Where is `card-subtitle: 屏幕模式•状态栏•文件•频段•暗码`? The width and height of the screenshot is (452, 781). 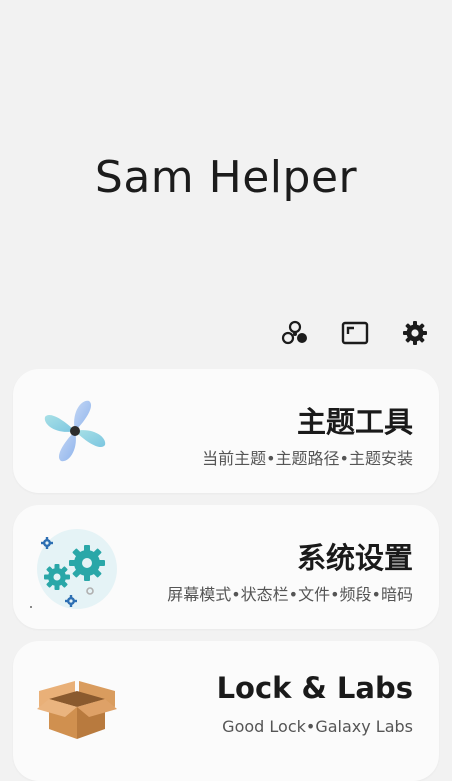
card-subtitle: 屏幕模式•状态栏•文件•频段•暗码 is located at coordinates (290, 594).